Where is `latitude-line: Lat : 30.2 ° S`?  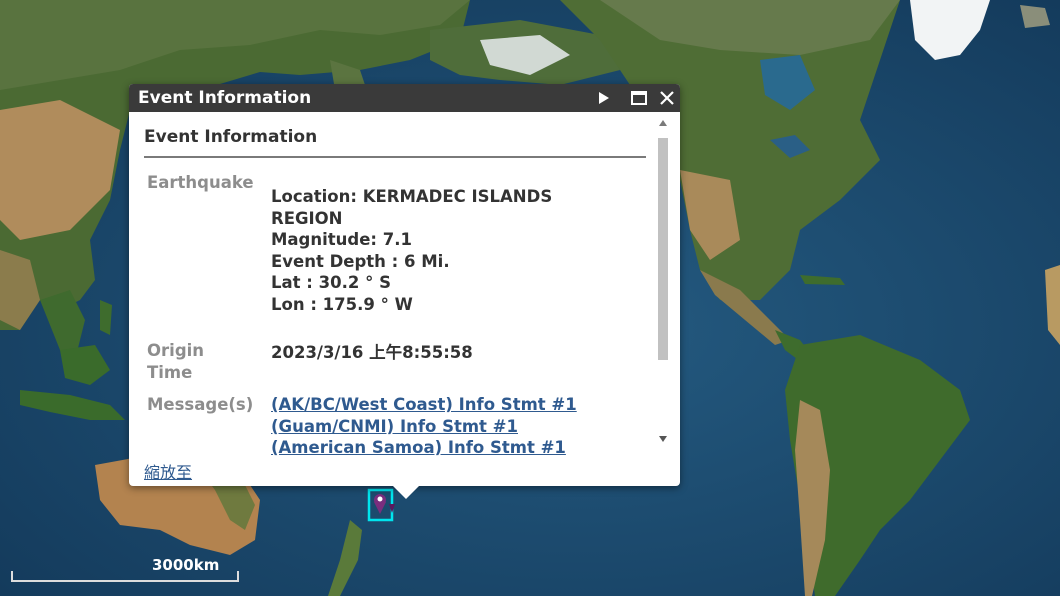 latitude-line: Lat : 30.2 ° S is located at coordinates (331, 282).